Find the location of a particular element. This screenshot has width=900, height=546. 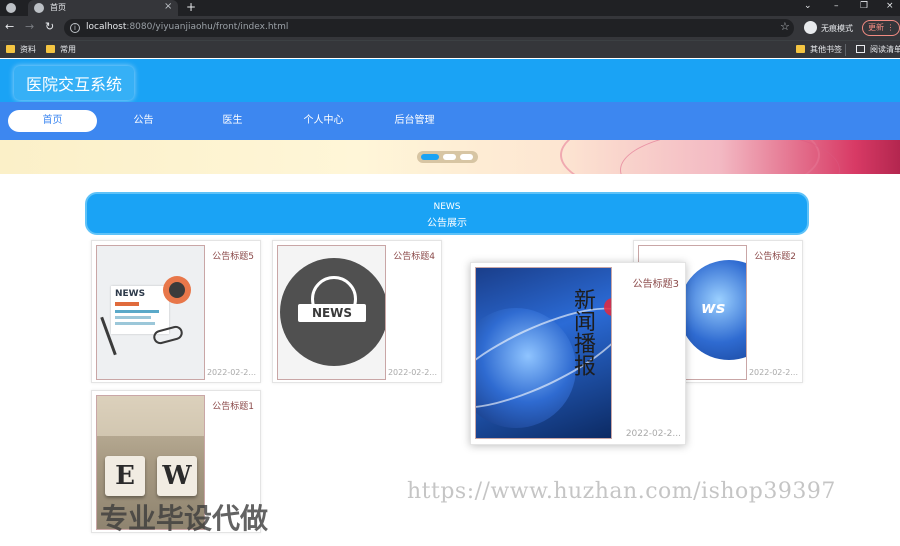

nav-item-home: 首页 is located at coordinates (52, 121).